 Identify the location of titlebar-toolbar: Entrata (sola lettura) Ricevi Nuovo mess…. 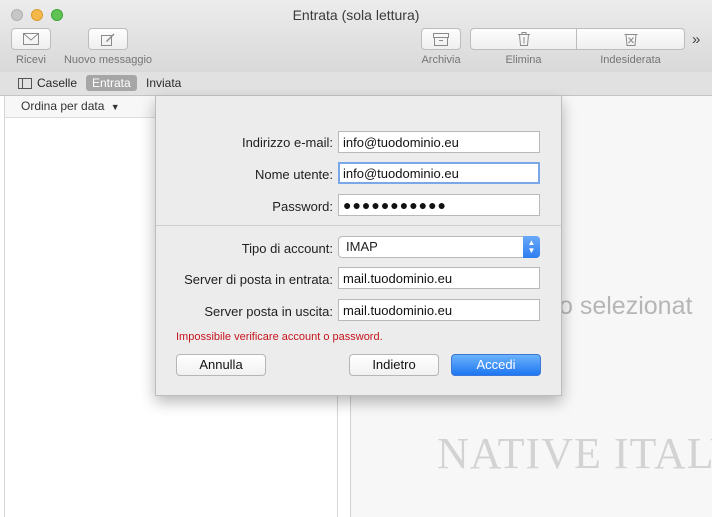
(356, 36).